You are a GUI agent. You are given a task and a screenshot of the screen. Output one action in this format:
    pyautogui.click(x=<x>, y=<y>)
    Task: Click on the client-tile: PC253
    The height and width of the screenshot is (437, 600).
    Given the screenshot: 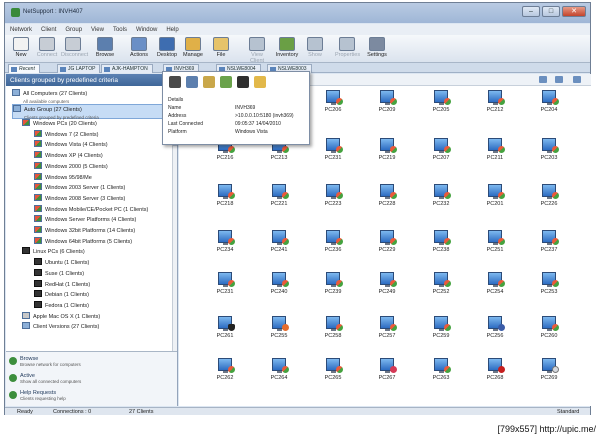 What is the action you would take?
    pyautogui.click(x=549, y=290)
    